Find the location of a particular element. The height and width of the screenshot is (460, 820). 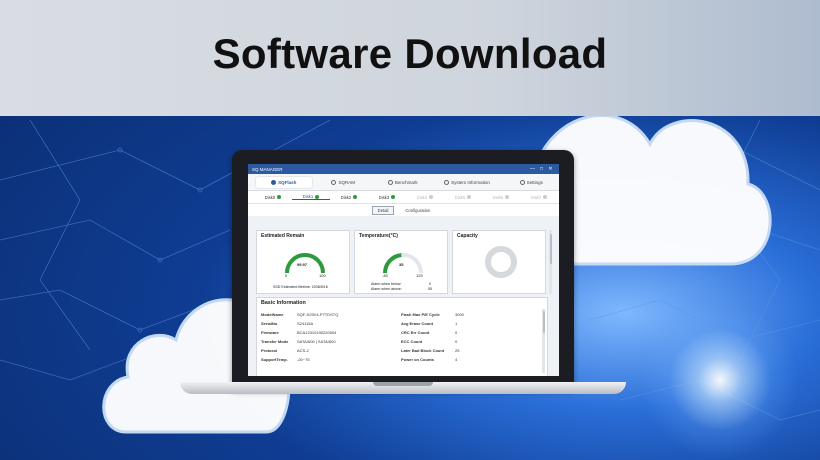

info-key: Firmware is located at coordinates (270, 332).